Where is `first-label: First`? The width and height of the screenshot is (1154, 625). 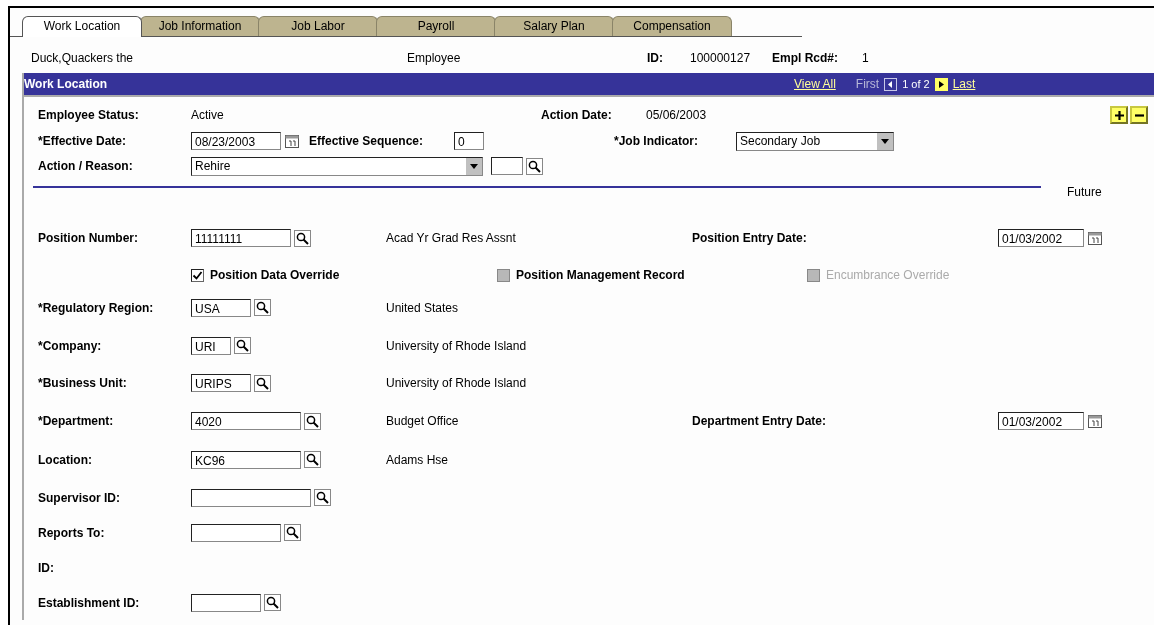 first-label: First is located at coordinates (867, 84).